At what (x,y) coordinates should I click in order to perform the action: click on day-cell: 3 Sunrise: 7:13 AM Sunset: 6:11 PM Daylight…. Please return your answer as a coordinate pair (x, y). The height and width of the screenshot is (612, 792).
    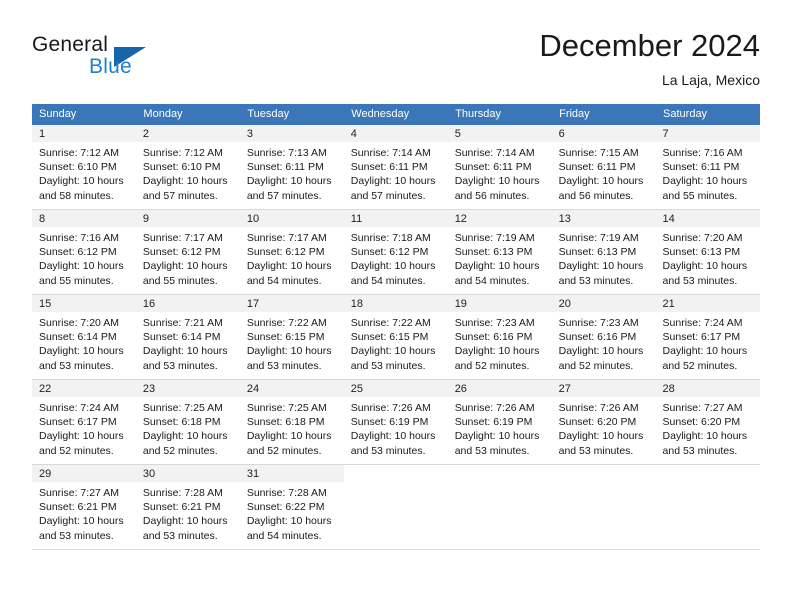
    Looking at the image, I should click on (291, 167).